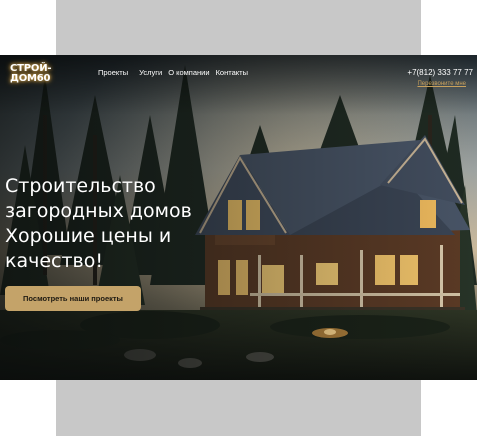 The height and width of the screenshot is (436, 477). Describe the element at coordinates (232, 72) in the screenshot. I see `nav-item-contacts: Контакты` at that location.